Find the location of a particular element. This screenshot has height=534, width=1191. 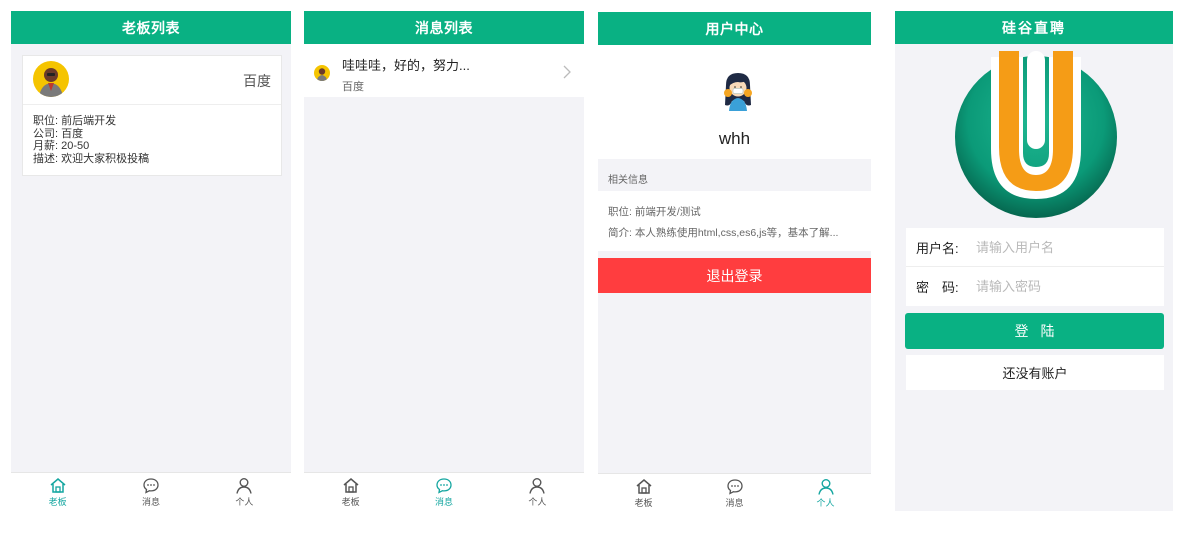

logout-button: 退出登录 is located at coordinates (734, 275).